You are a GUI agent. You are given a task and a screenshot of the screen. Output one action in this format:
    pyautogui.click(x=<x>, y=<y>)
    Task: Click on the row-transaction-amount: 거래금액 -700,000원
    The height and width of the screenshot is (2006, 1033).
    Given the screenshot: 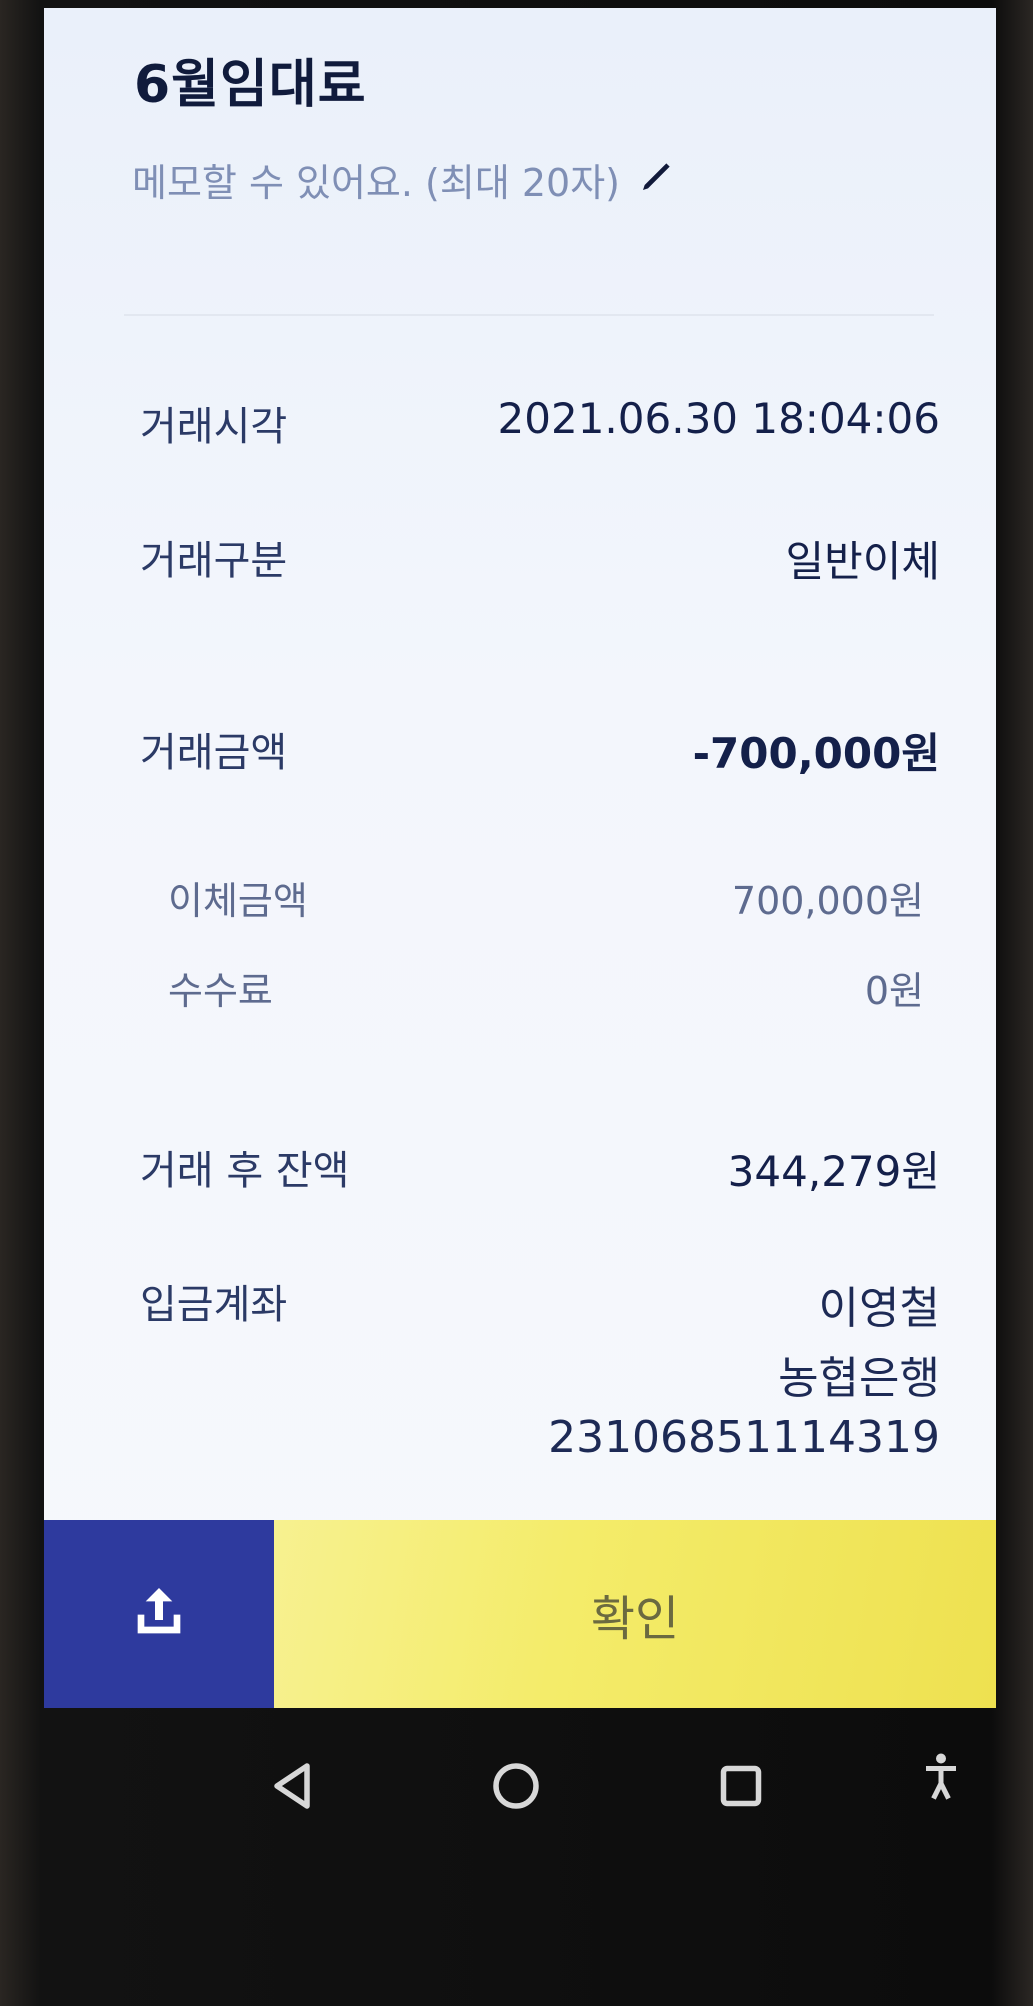 What is the action you would take?
    pyautogui.click(x=540, y=750)
    